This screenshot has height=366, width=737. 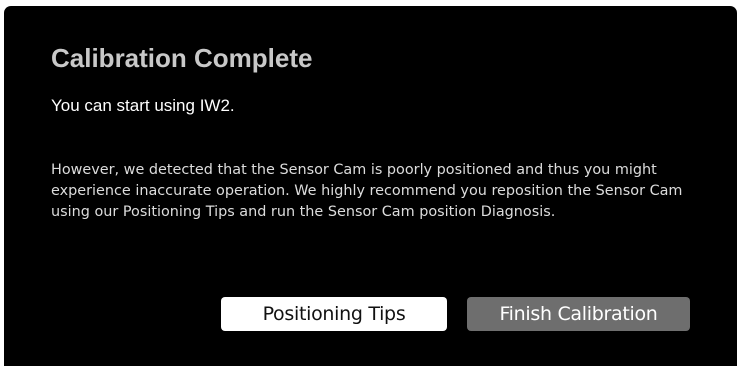 What do you see at coordinates (334, 314) in the screenshot?
I see `positioning-tips-button: Positioning Tips` at bounding box center [334, 314].